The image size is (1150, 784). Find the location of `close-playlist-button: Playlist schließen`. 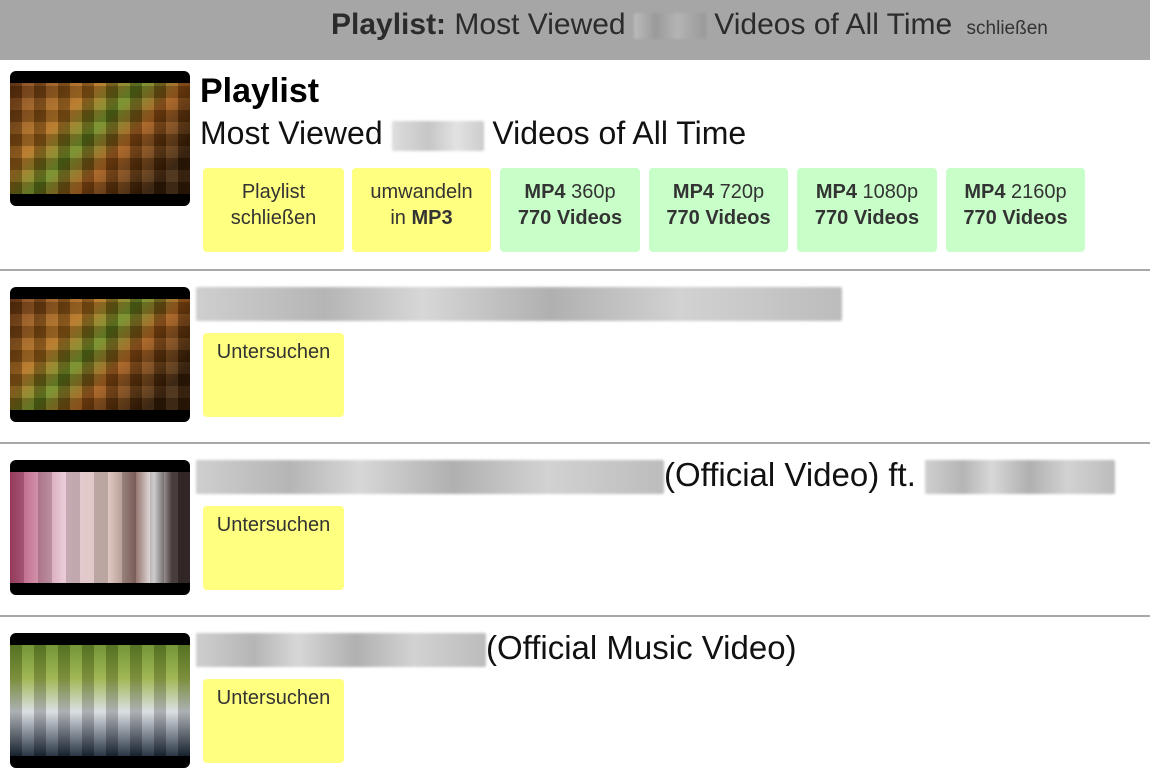

close-playlist-button: Playlist schließen is located at coordinates (273, 210).